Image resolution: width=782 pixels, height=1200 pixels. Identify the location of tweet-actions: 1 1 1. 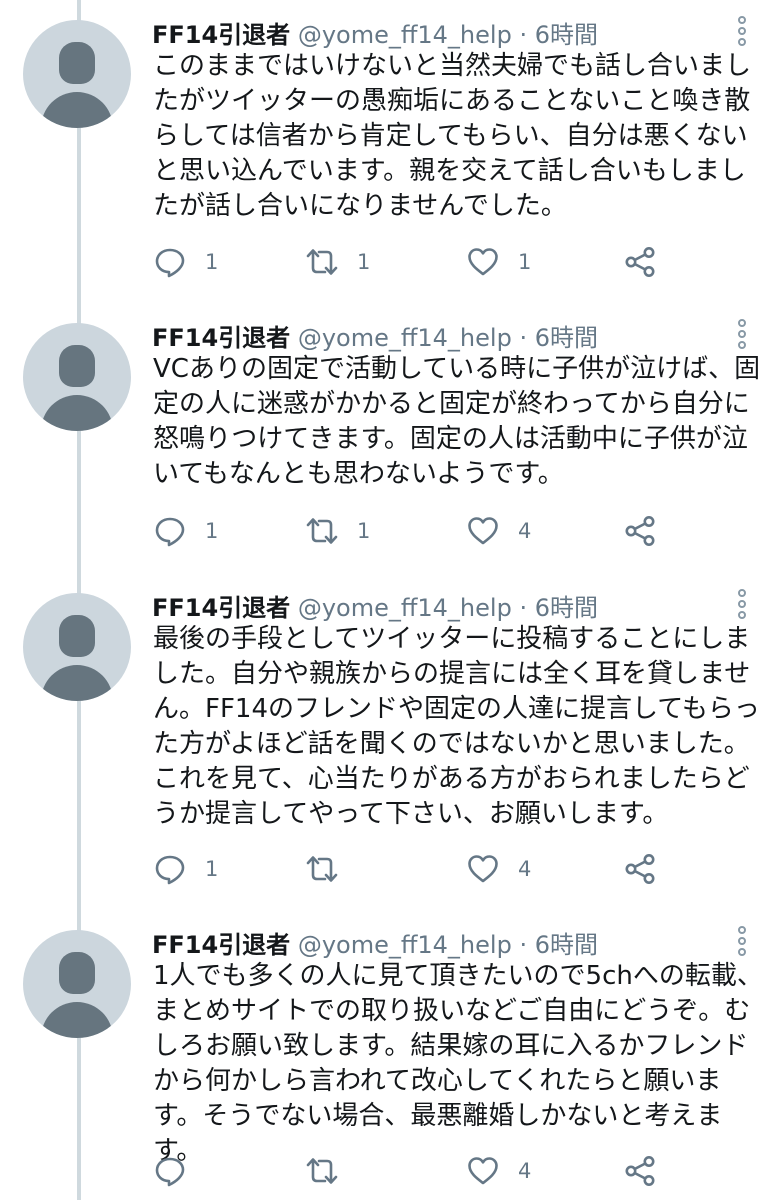
(413, 262).